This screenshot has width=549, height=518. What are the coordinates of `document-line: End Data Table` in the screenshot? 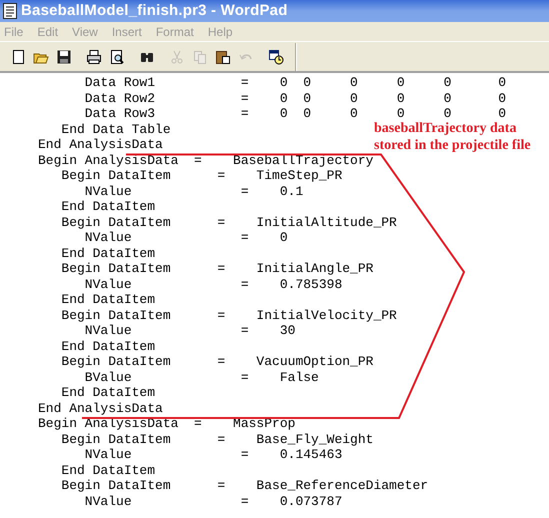 It's located at (115, 129).